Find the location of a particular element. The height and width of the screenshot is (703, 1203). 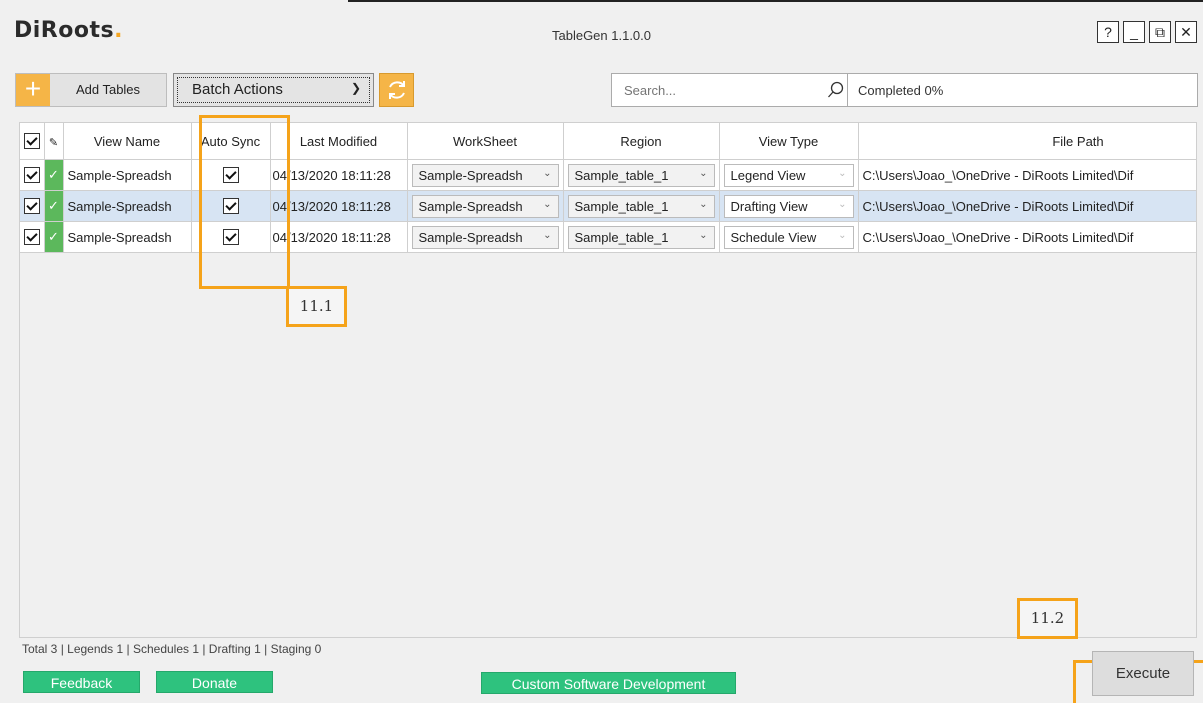

refresh-icon is located at coordinates (396, 90).